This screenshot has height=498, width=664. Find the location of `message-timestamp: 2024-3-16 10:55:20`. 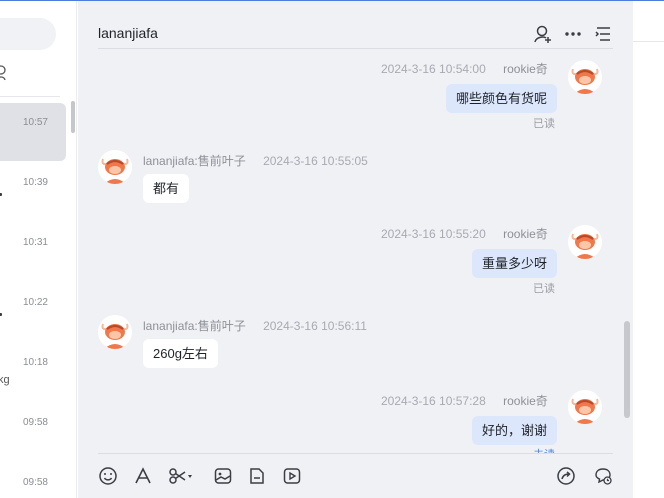

message-timestamp: 2024-3-16 10:55:20 is located at coordinates (433, 234).